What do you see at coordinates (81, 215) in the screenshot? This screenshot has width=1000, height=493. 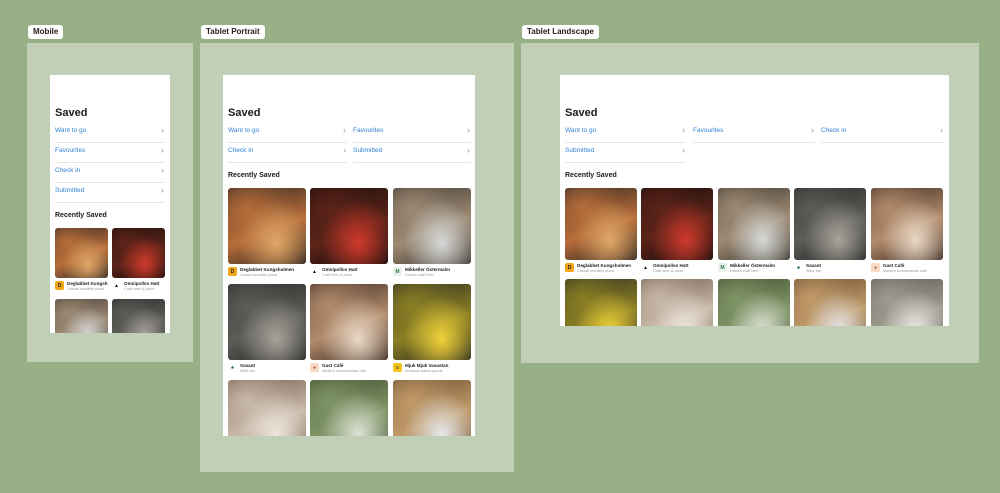 I see `section-title-recently-saved: Recently Saved` at bounding box center [81, 215].